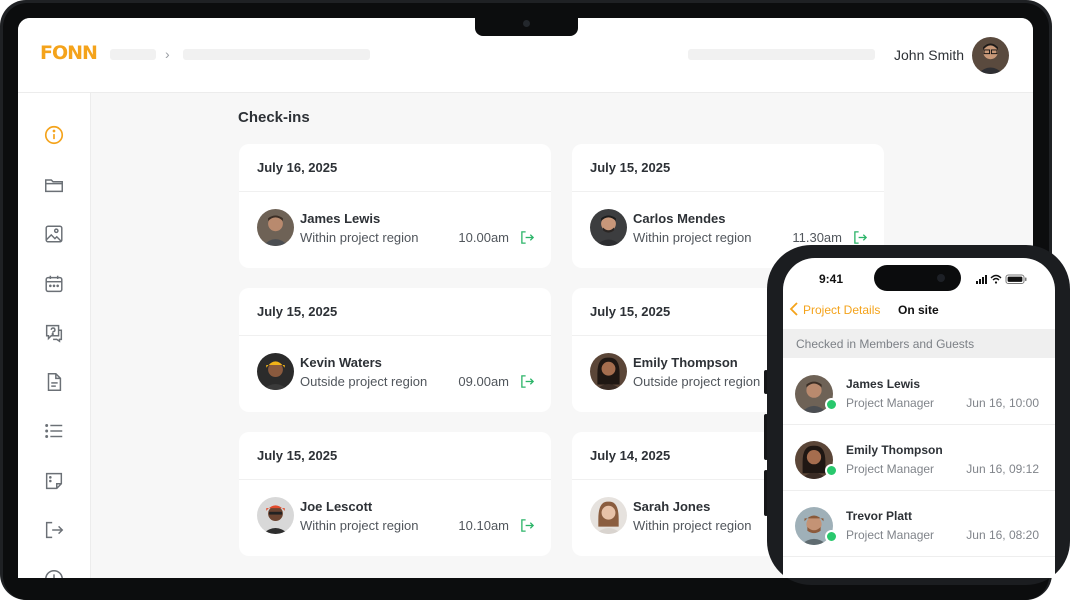 Image resolution: width=1070 pixels, height=600 pixels. I want to click on sidebar, so click(54, 335).